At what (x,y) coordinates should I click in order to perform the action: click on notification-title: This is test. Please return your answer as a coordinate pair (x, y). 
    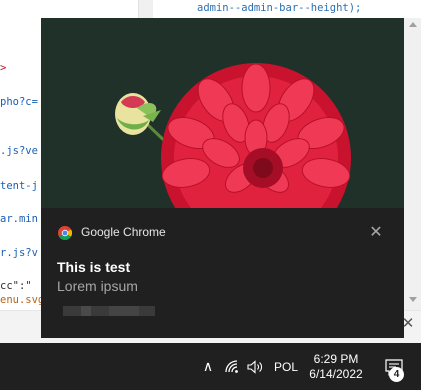
    Looking at the image, I should click on (94, 267).